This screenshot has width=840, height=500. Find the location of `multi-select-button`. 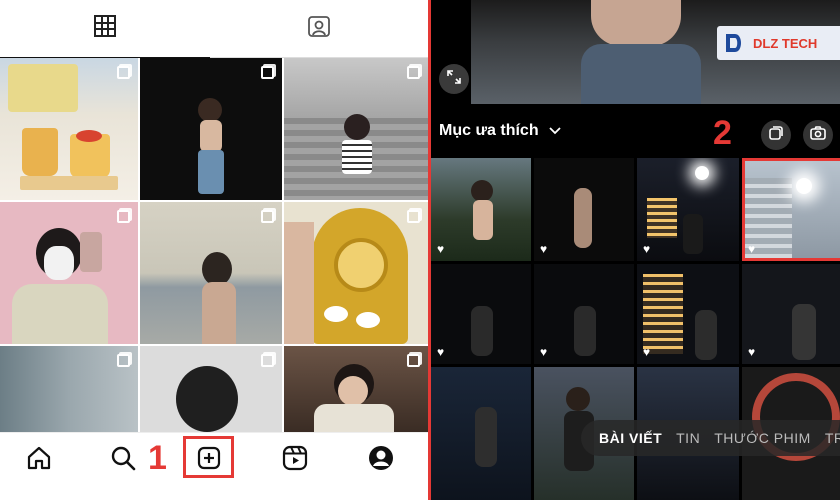

multi-select-button is located at coordinates (776, 135).